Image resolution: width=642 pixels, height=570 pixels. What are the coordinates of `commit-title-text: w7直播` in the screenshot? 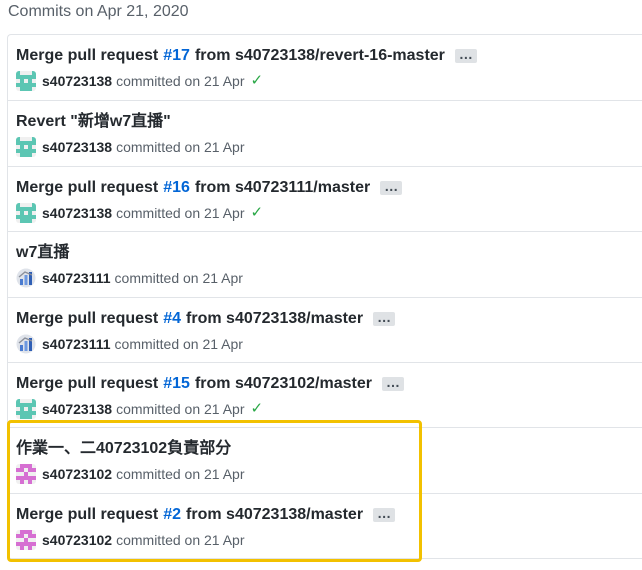 It's located at (42, 253).